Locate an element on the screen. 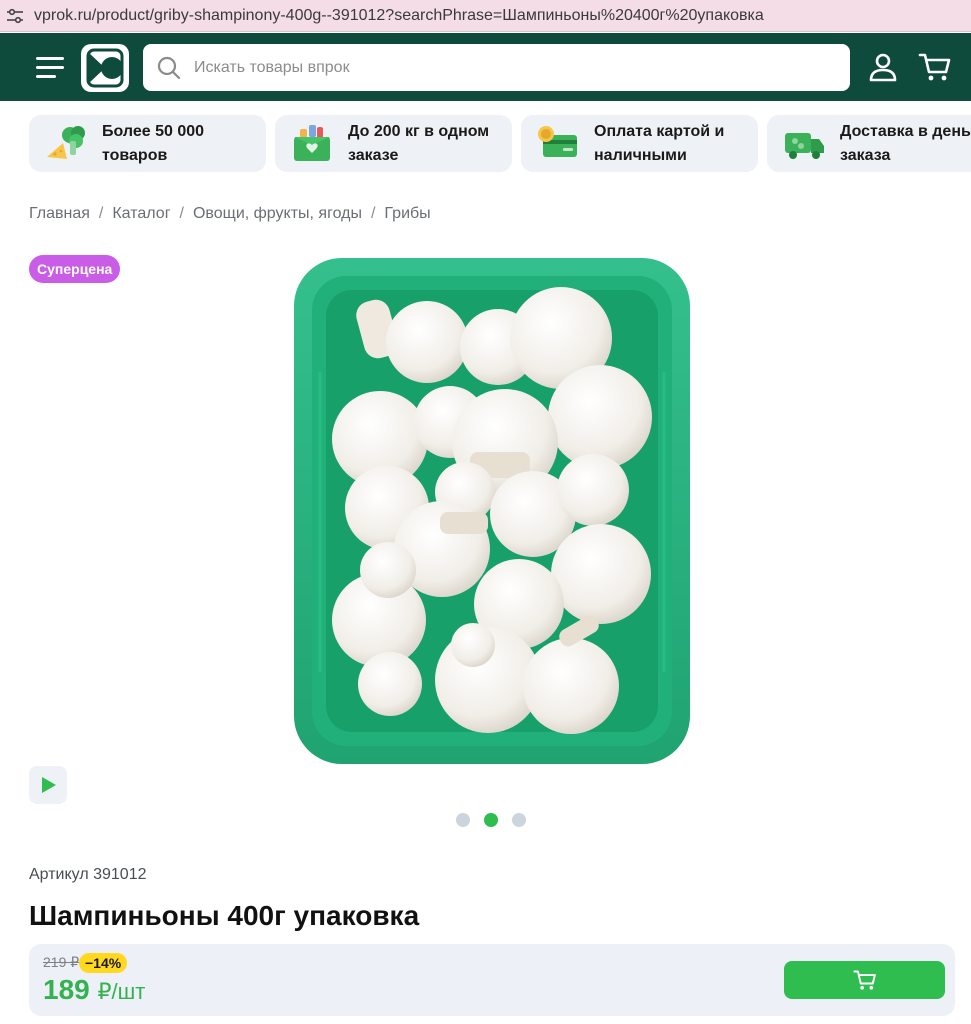 The image size is (971, 1024). current-price: 189 ₽/шт is located at coordinates (94, 990).